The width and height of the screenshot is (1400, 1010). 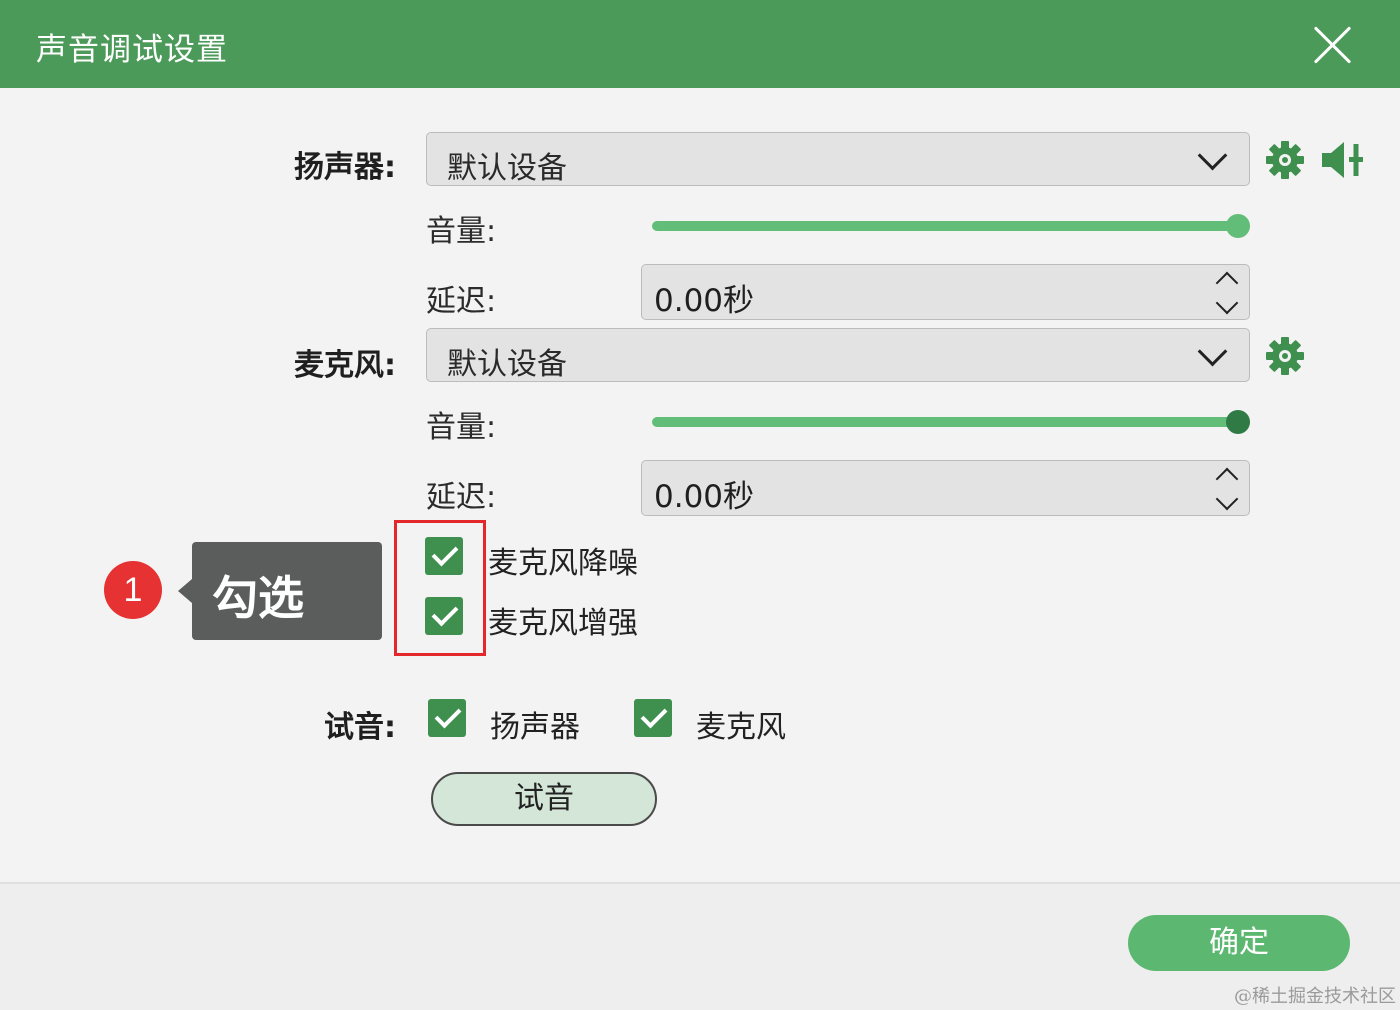 I want to click on highlight-box, so click(x=440, y=588).